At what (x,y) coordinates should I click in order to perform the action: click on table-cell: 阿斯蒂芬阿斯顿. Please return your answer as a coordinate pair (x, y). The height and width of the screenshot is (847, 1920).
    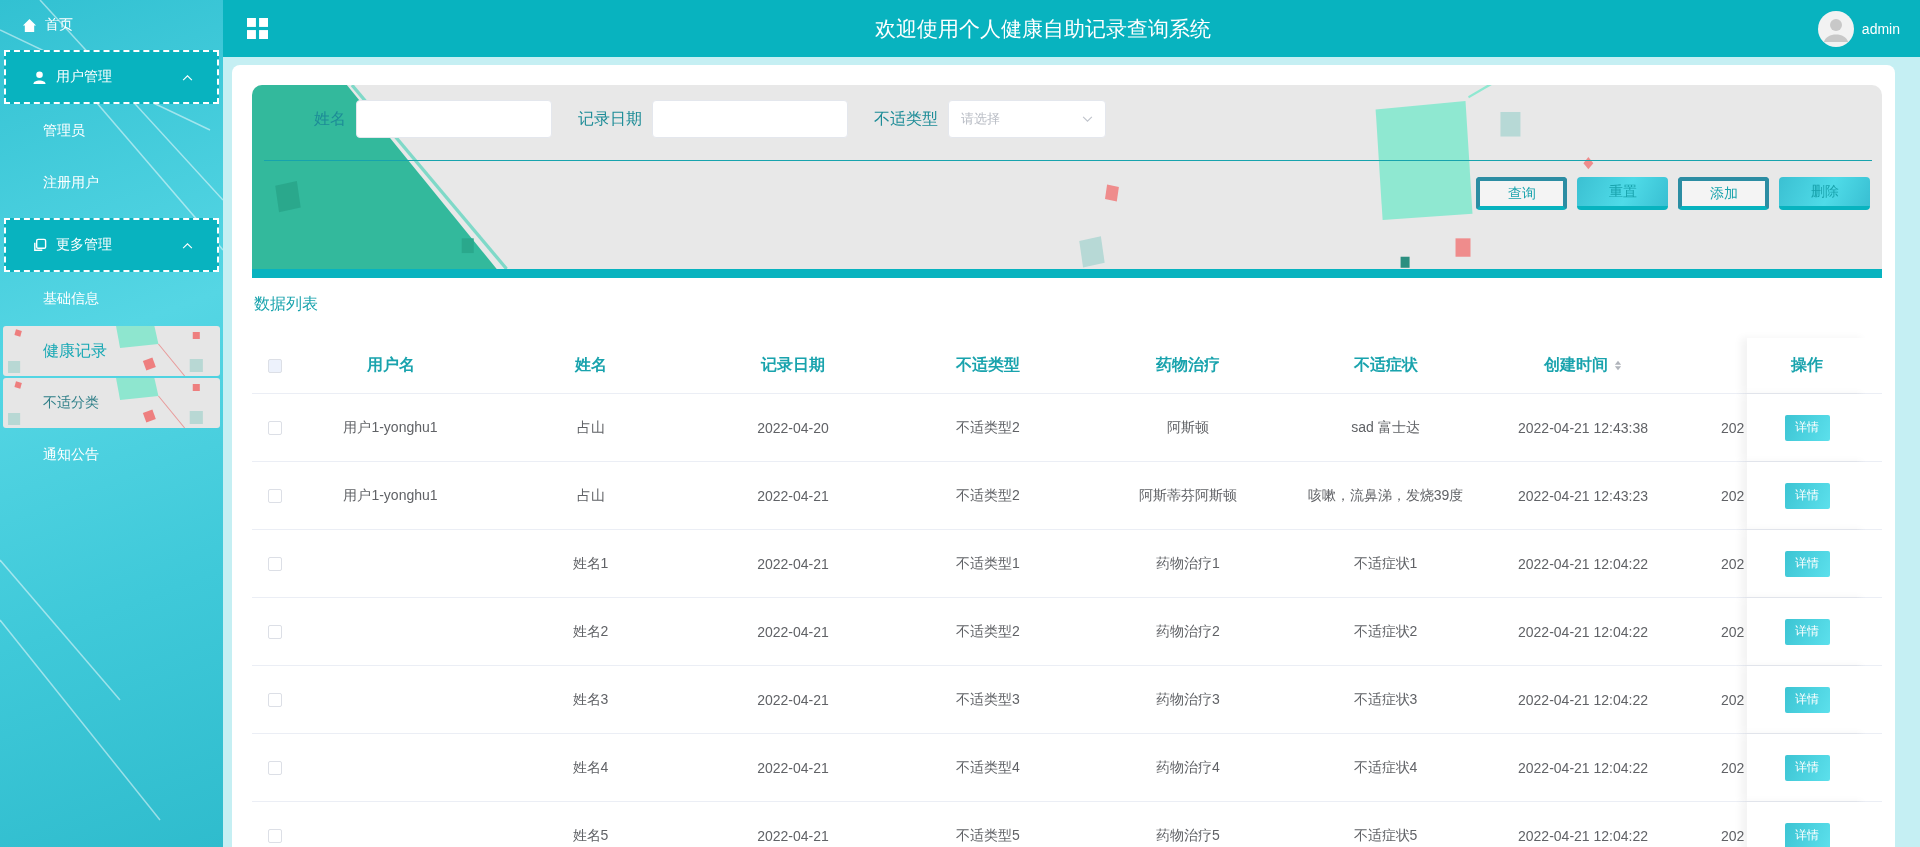
    Looking at the image, I should click on (1188, 495).